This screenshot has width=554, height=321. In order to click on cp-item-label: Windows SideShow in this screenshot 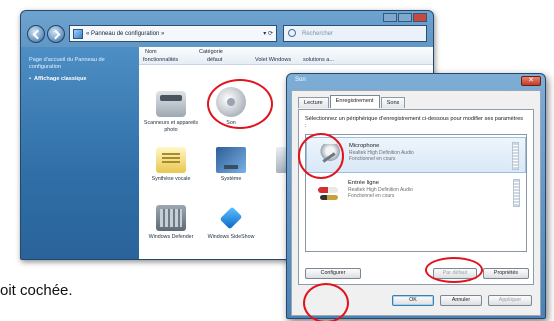, I will do `click(231, 237)`.